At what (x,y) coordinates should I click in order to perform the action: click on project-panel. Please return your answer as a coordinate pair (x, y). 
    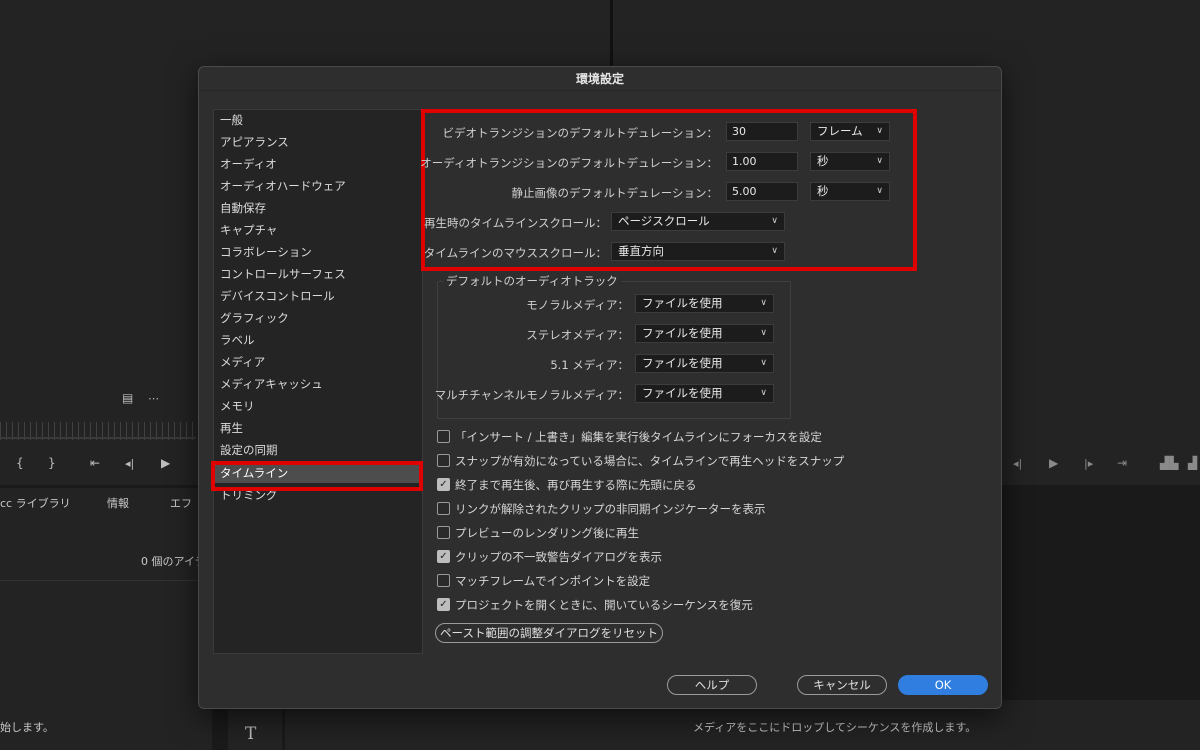
    Looking at the image, I should click on (106, 619).